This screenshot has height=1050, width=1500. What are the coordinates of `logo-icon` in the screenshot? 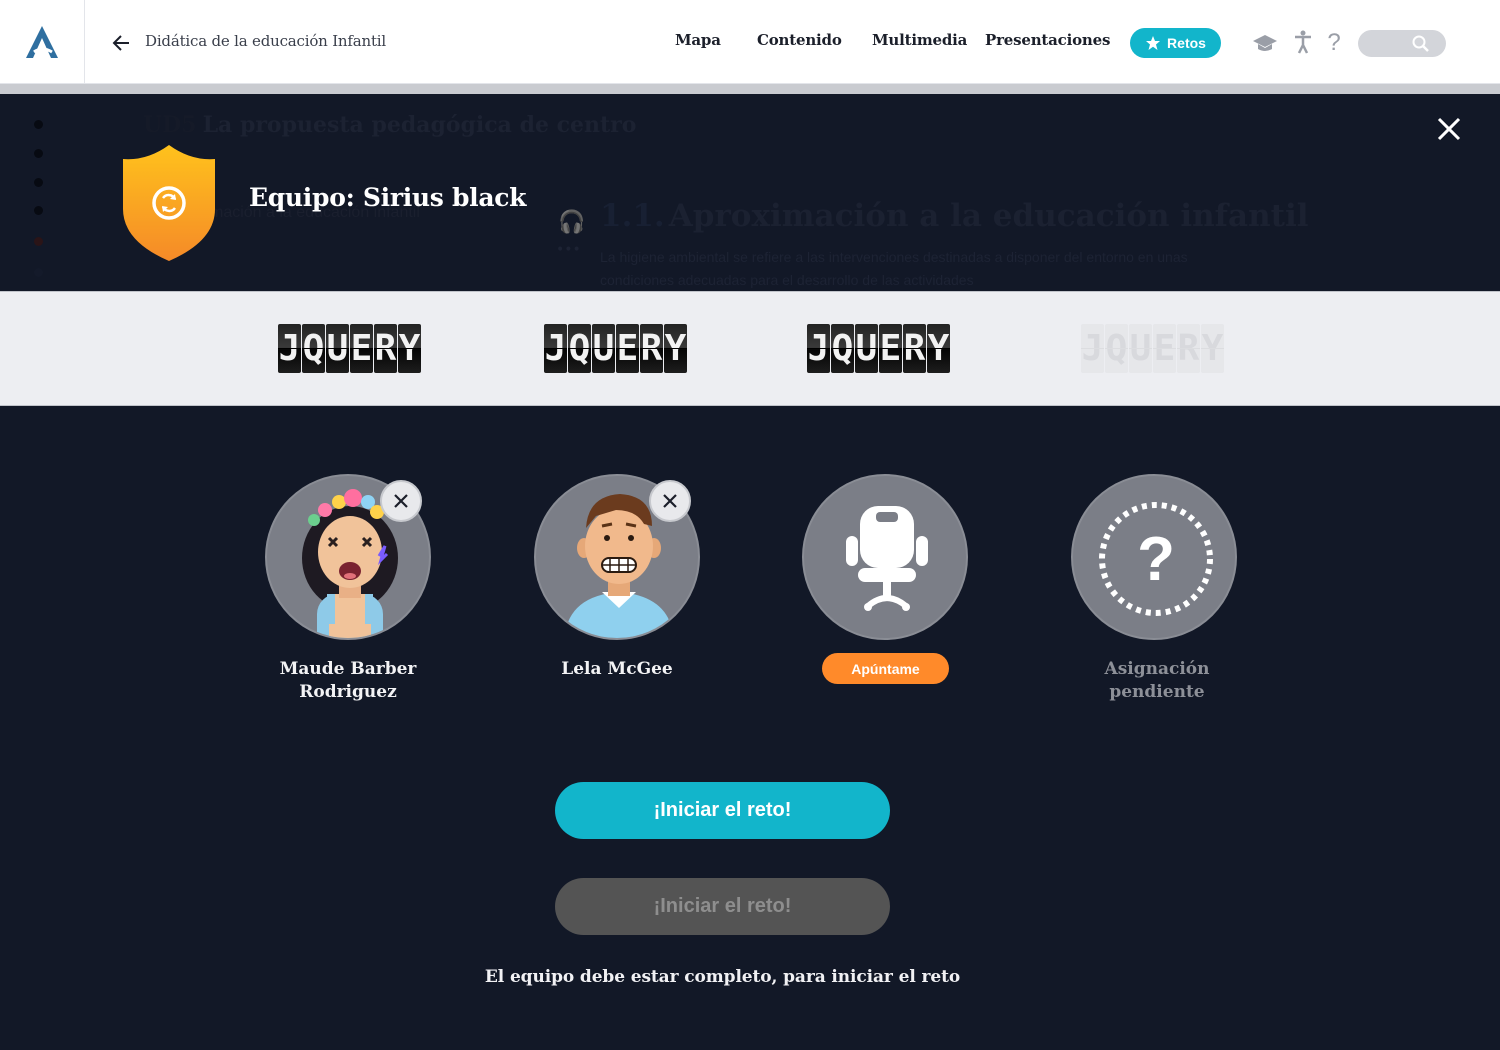 It's located at (42, 42).